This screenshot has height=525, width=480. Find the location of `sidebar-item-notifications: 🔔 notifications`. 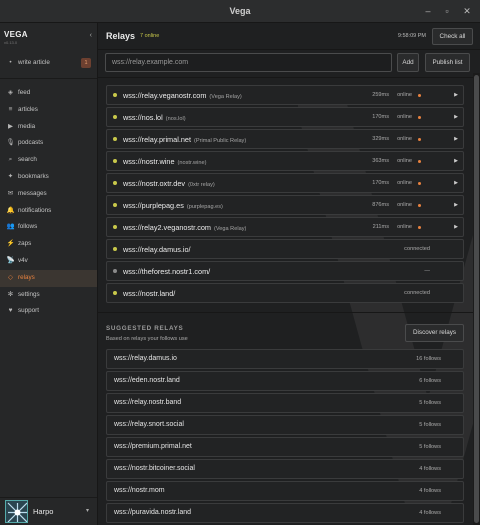

sidebar-item-notifications: 🔔 notifications is located at coordinates (48, 211).